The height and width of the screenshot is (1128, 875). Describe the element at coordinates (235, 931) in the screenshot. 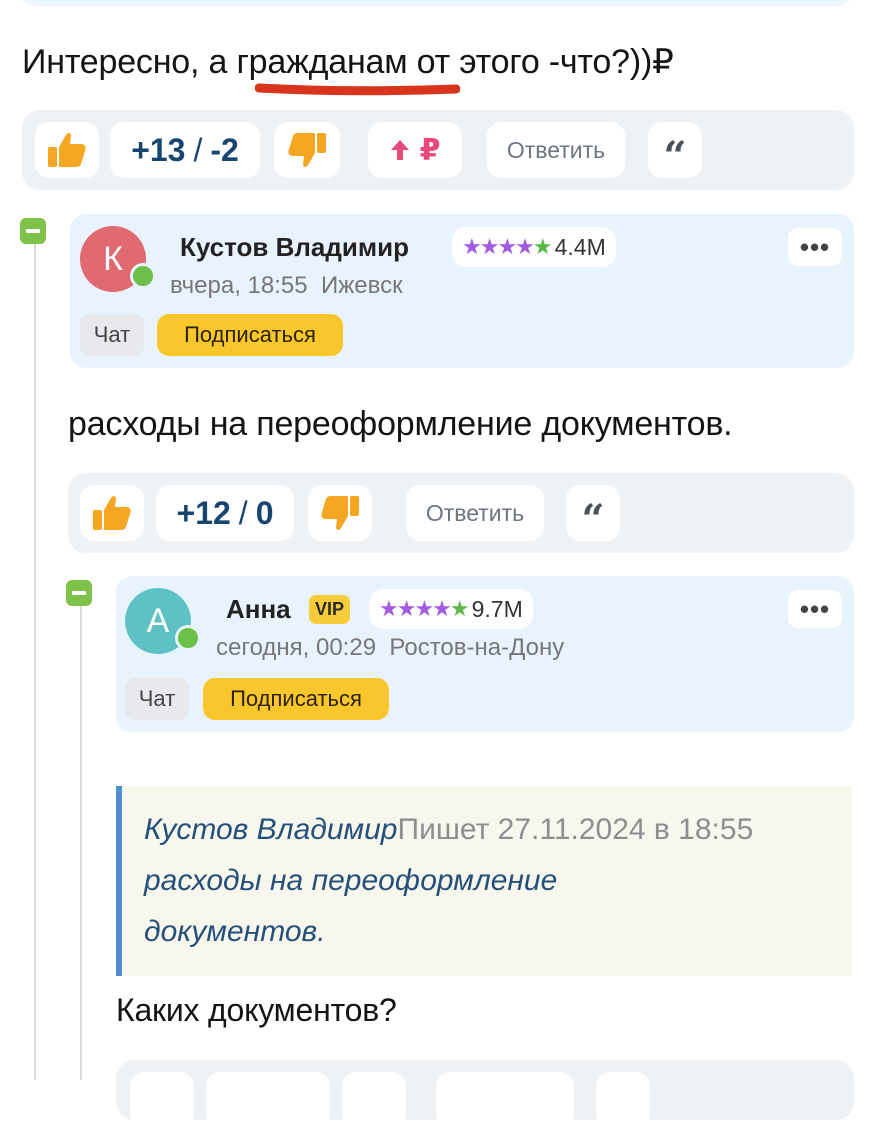

I see `quote-line: документов.` at that location.